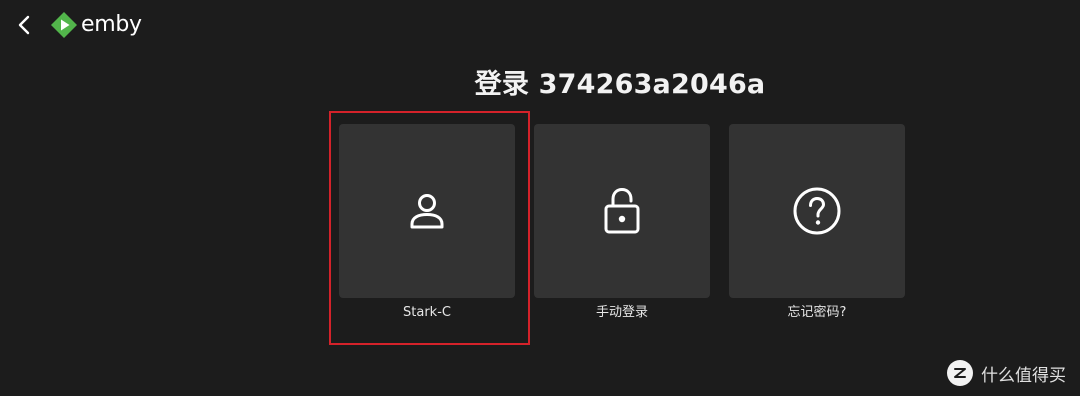 The width and height of the screenshot is (1080, 396). I want to click on chevron-left-icon, so click(24, 25).